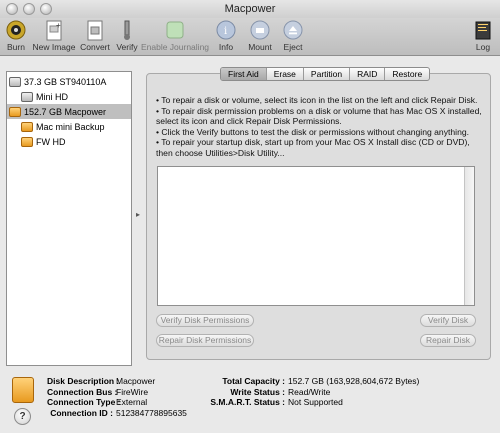  I want to click on disk-item-label: 152.7 GB Macpower, so click(65, 111).